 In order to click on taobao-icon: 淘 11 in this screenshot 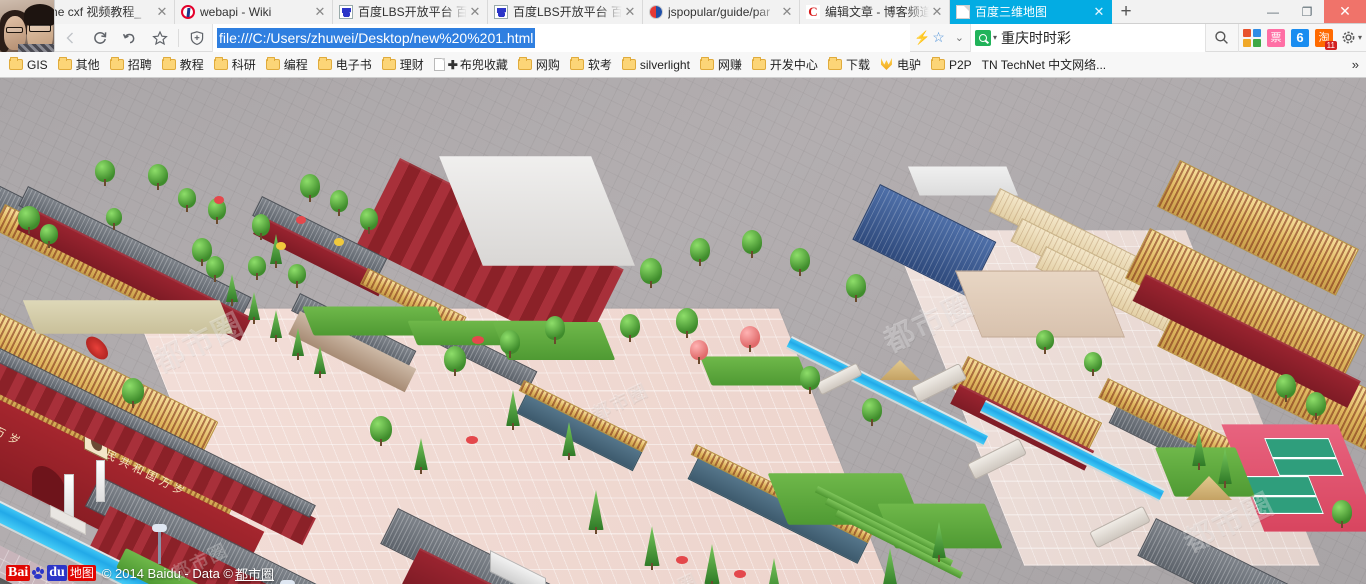, I will do `click(1325, 39)`.